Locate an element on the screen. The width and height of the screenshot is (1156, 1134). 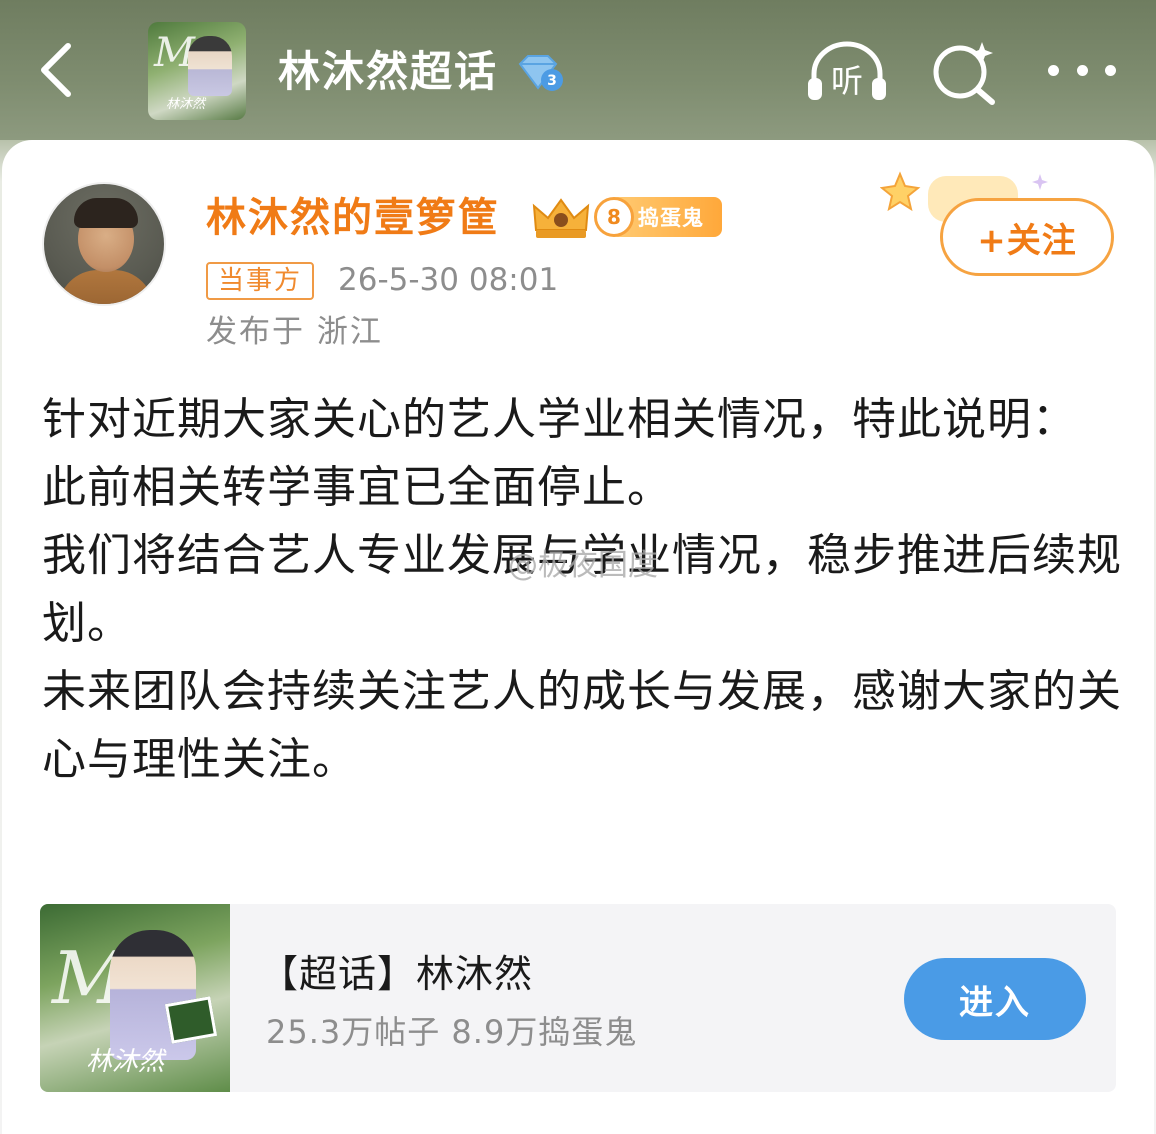
topic-thumbnail: M 林沐然 is located at coordinates (197, 71).